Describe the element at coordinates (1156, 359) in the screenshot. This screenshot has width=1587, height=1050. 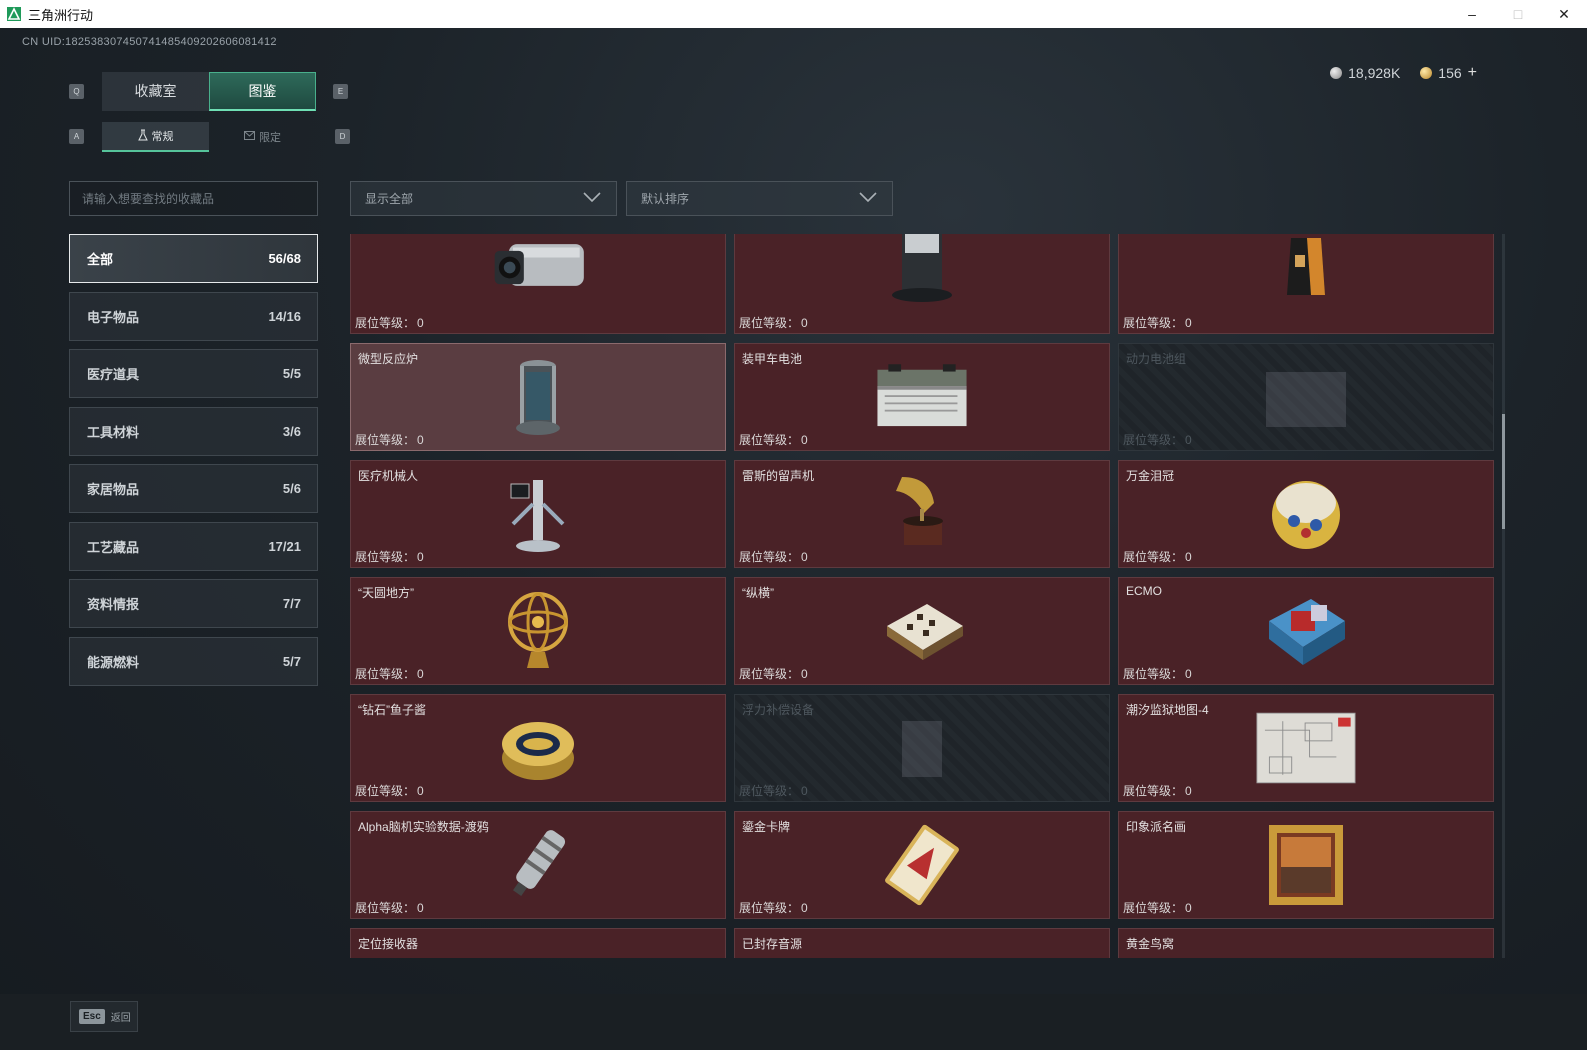
I see `card-name: 动力电池组` at that location.